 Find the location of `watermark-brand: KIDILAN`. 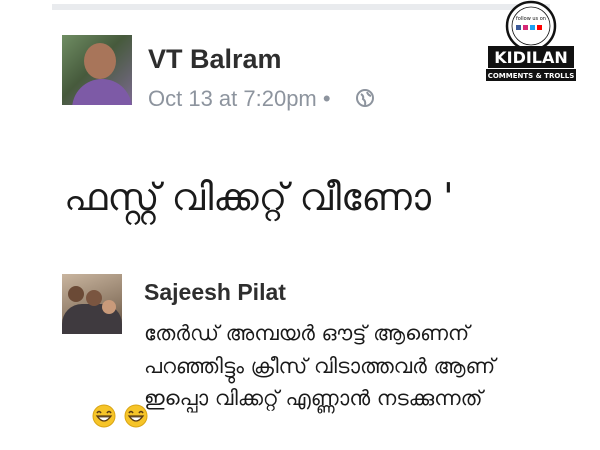

watermark-brand: KIDILAN is located at coordinates (531, 57).